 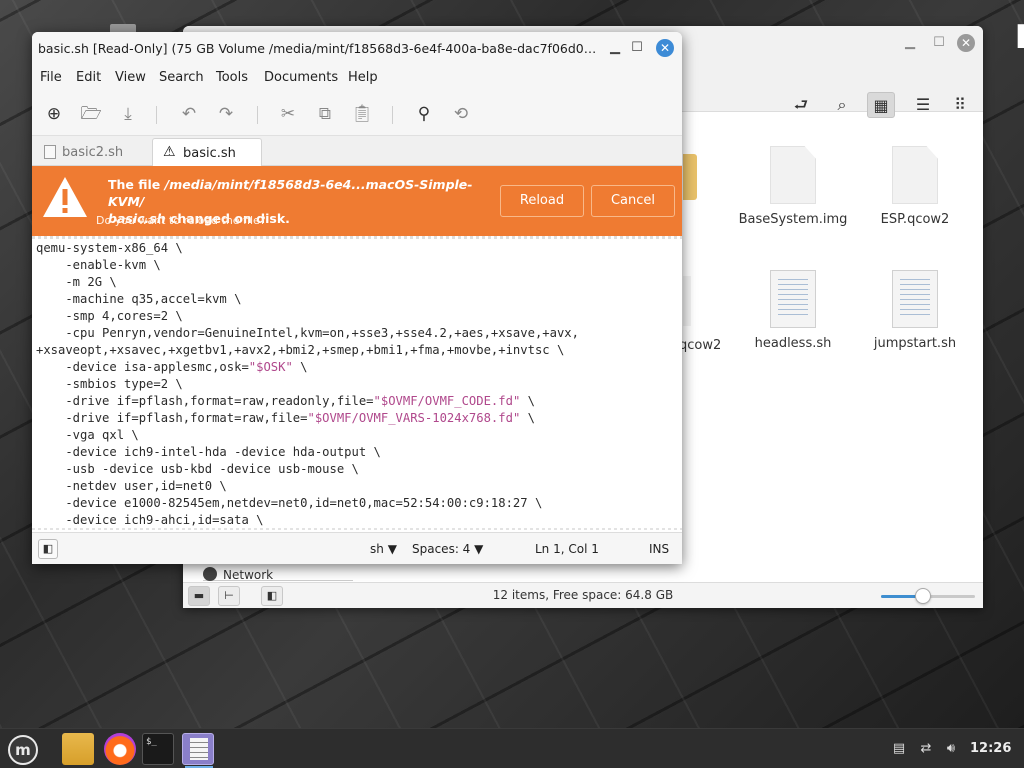 What do you see at coordinates (136, 184) in the screenshot?
I see `infobar-message-prefix: The file` at bounding box center [136, 184].